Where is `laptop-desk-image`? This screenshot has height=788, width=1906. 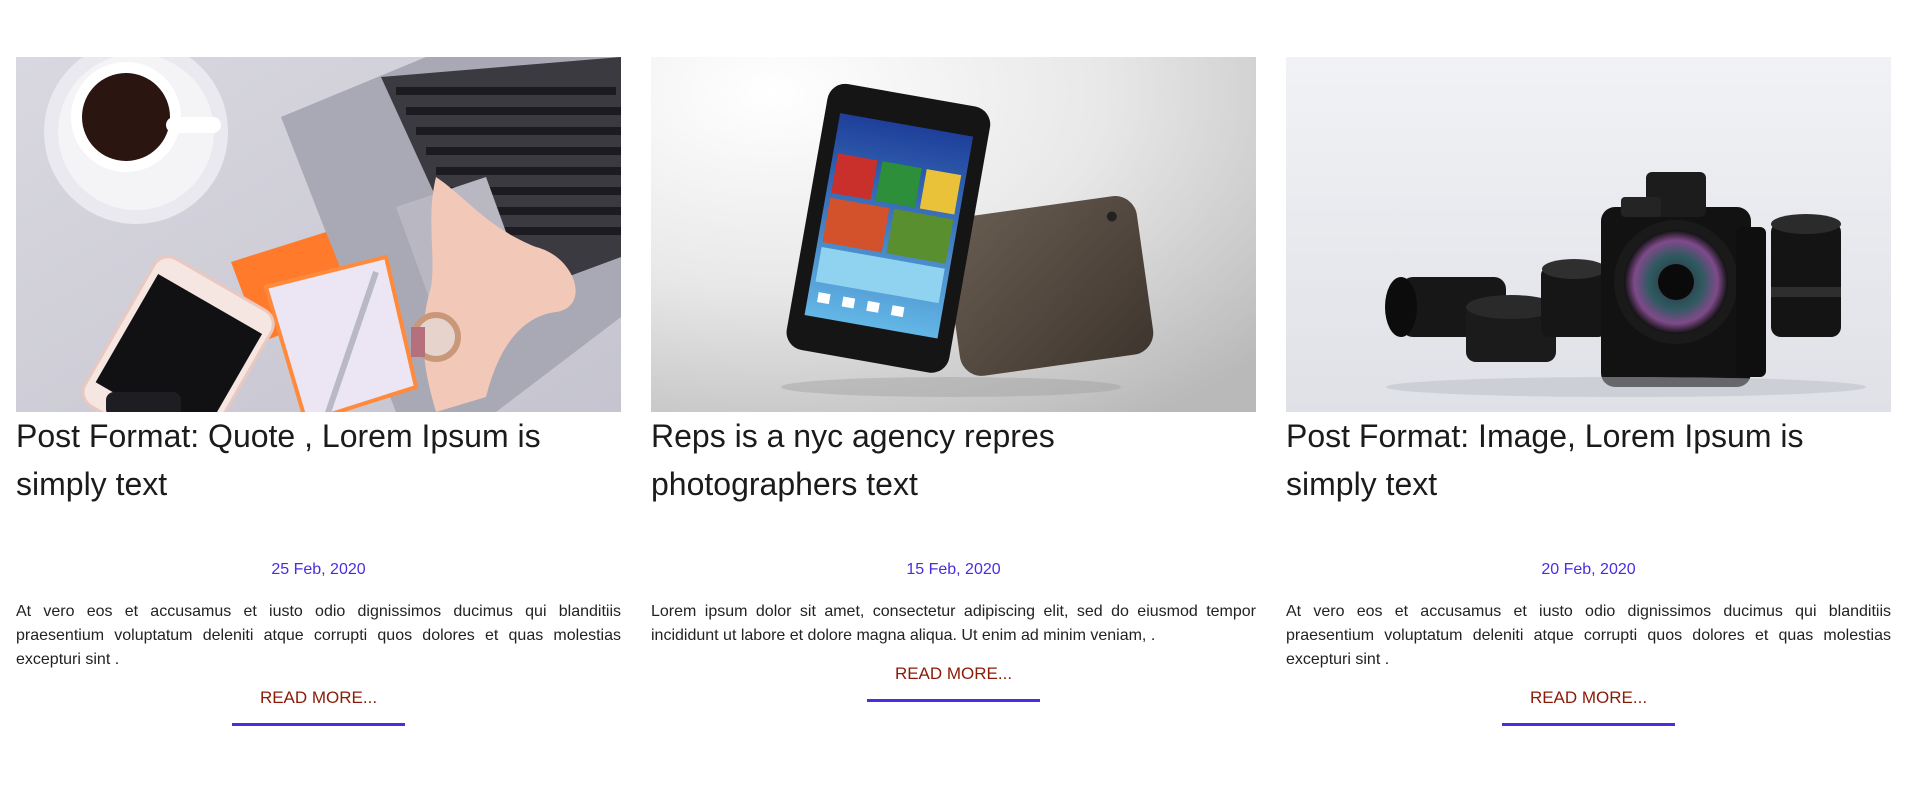
laptop-desk-image is located at coordinates (318, 234).